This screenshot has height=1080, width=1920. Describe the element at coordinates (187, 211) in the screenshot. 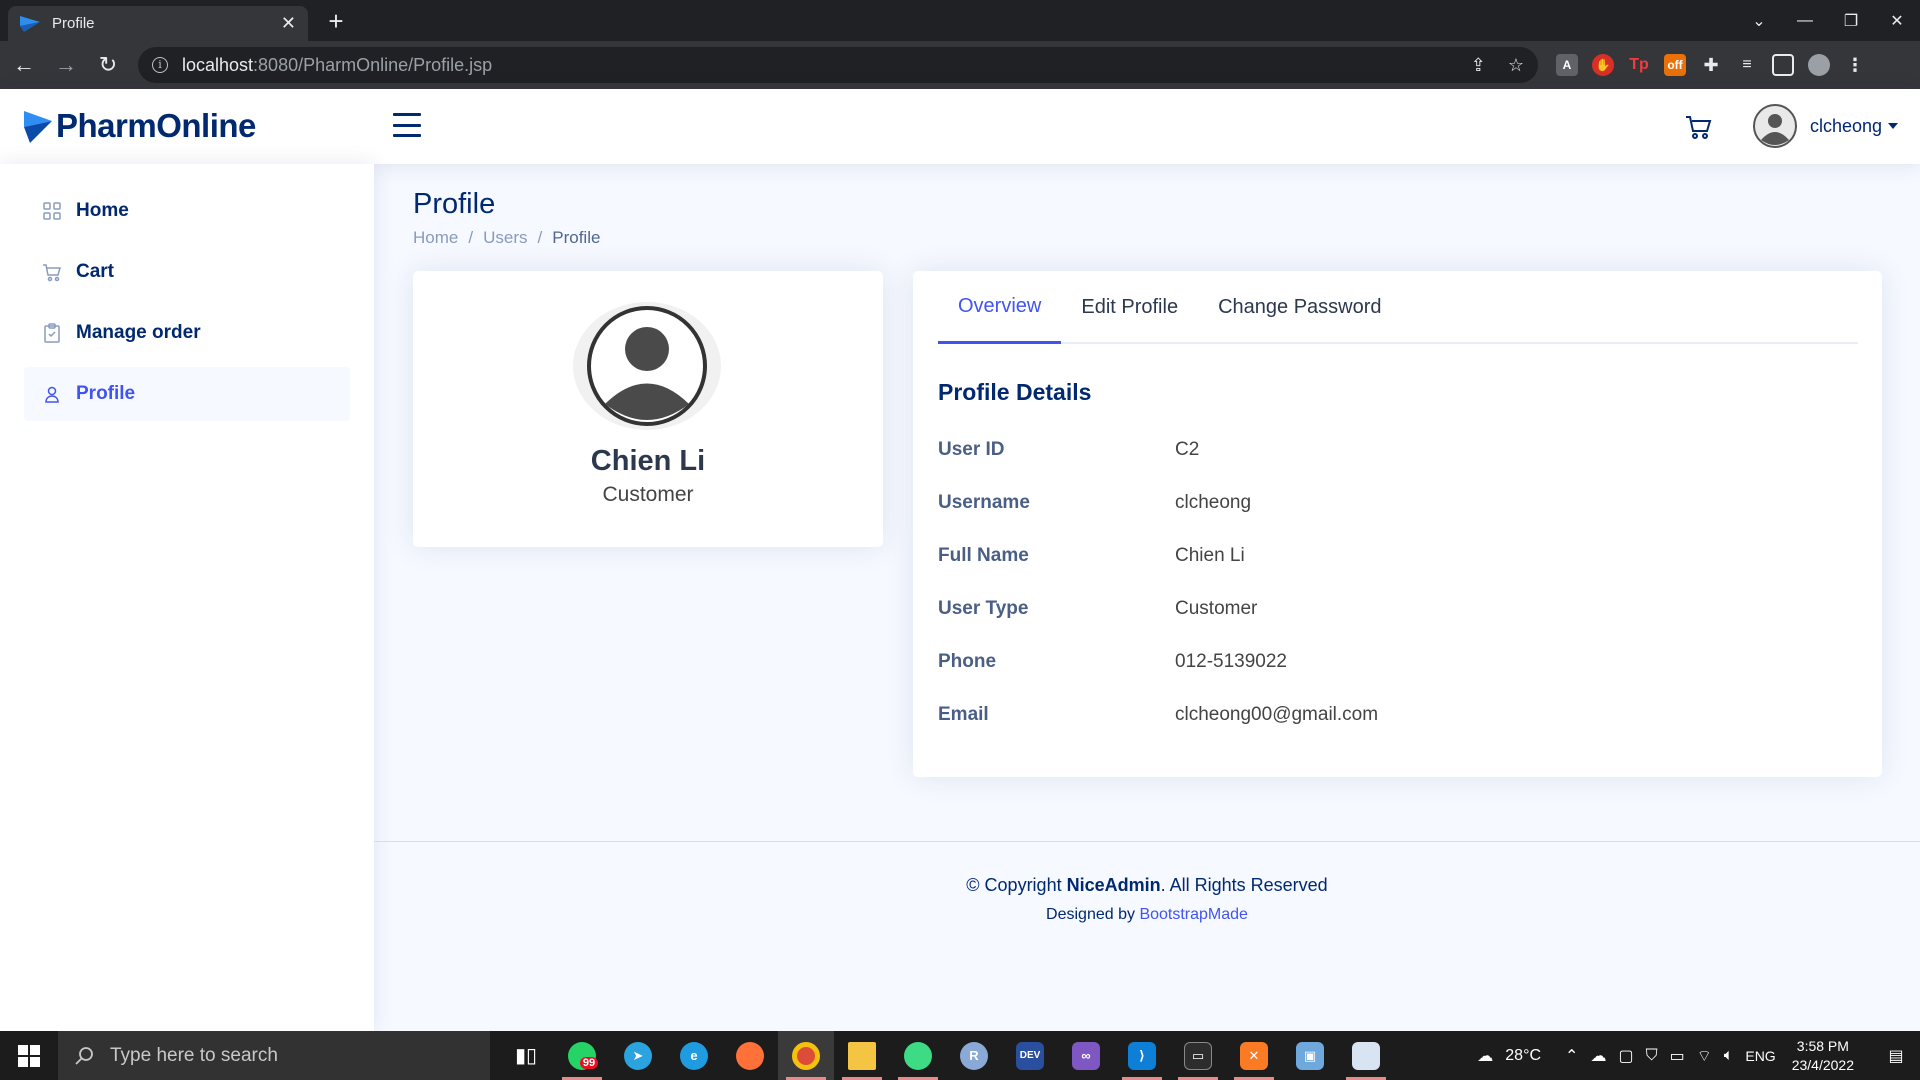

I see `sidebar-item-home: Home` at that location.